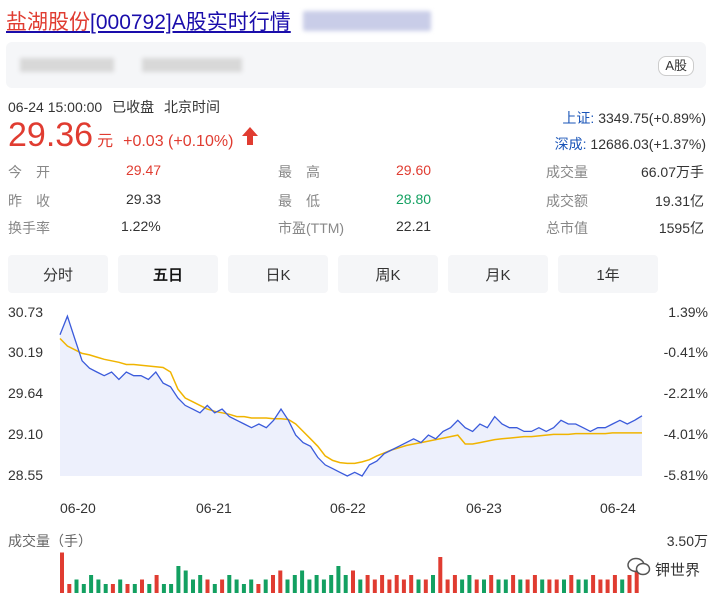 The width and height of the screenshot is (718, 599). I want to click on price-unit: 元, so click(105, 141).